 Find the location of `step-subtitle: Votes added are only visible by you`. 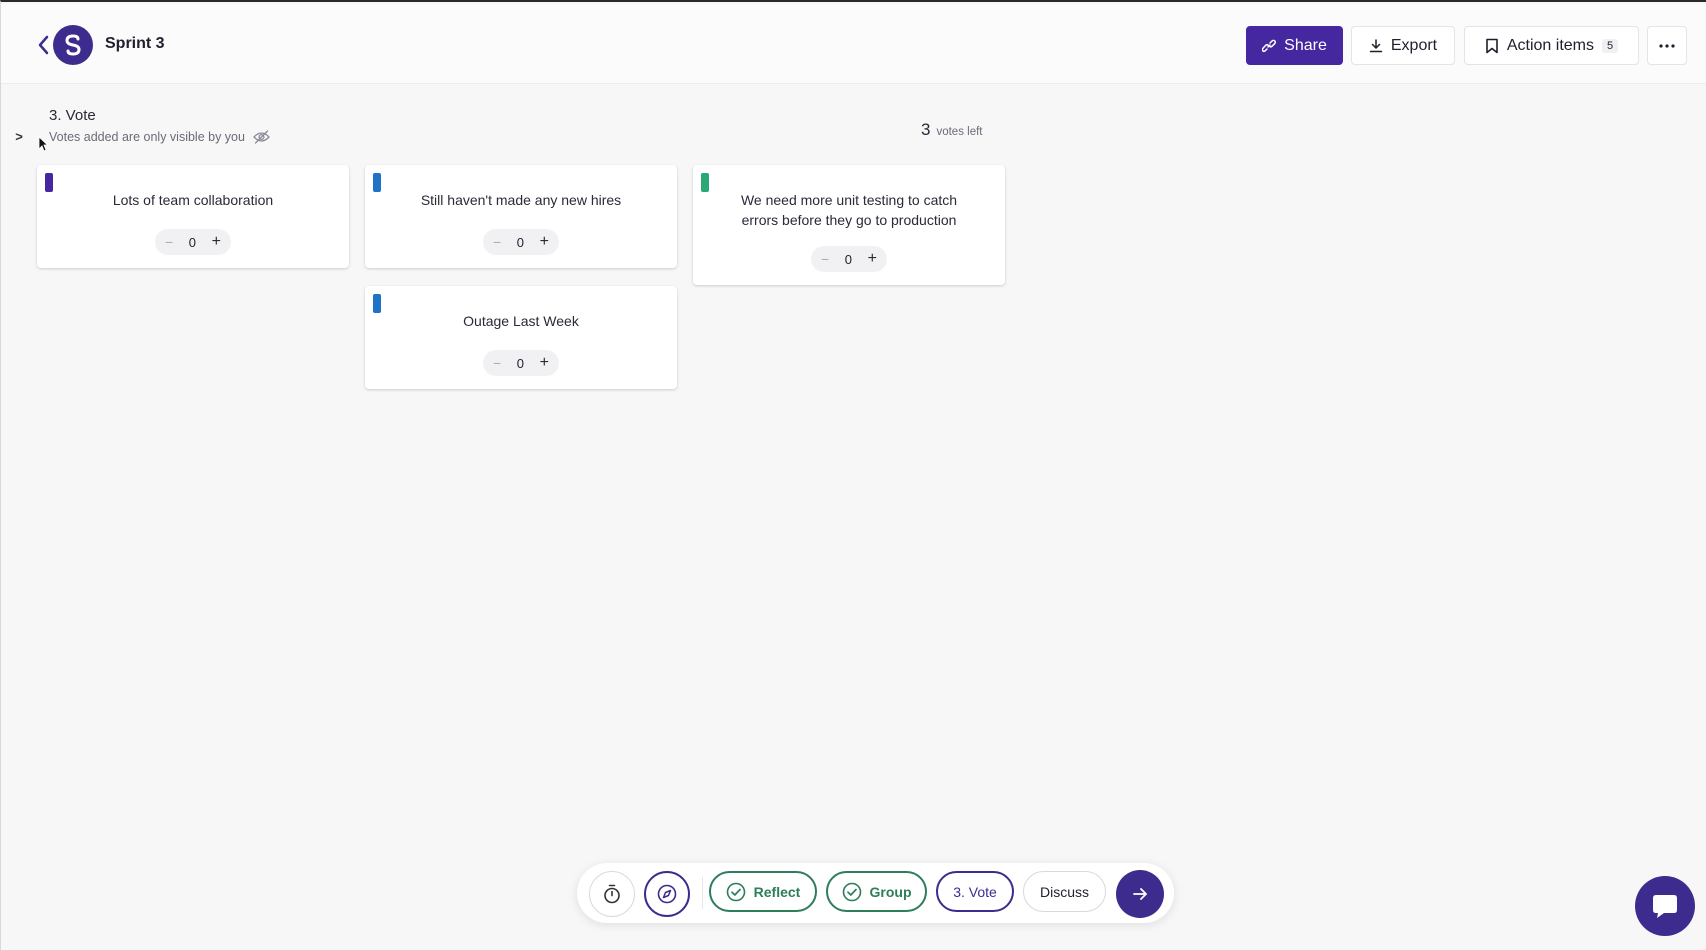

step-subtitle: Votes added are only visible by you is located at coordinates (159, 137).